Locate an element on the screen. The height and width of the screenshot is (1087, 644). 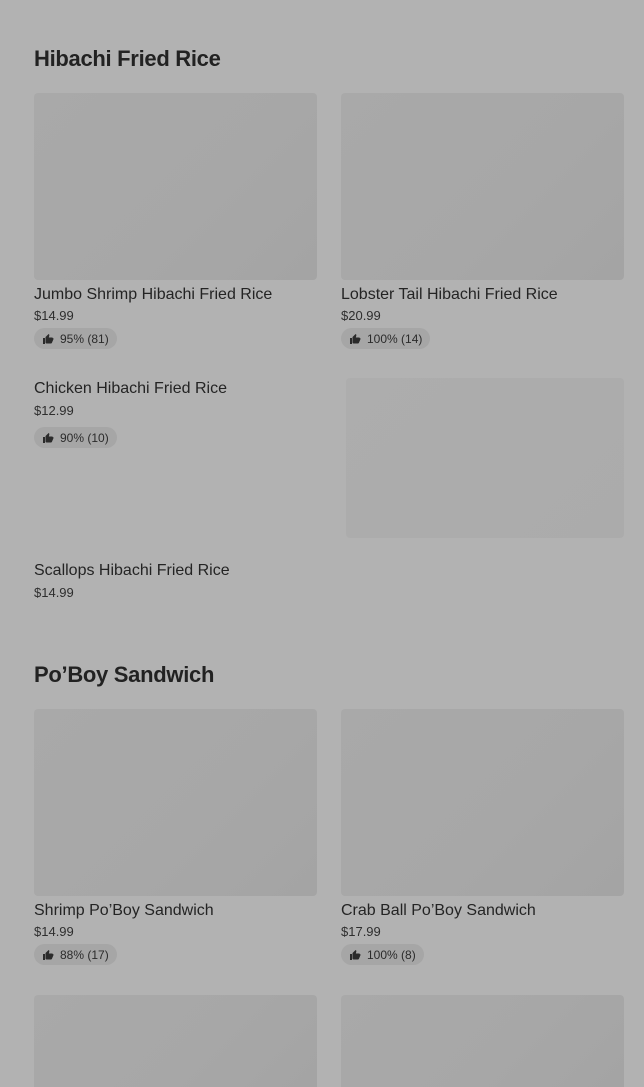
item-name: Scallops Hibachi Fried Rice is located at coordinates (132, 570).